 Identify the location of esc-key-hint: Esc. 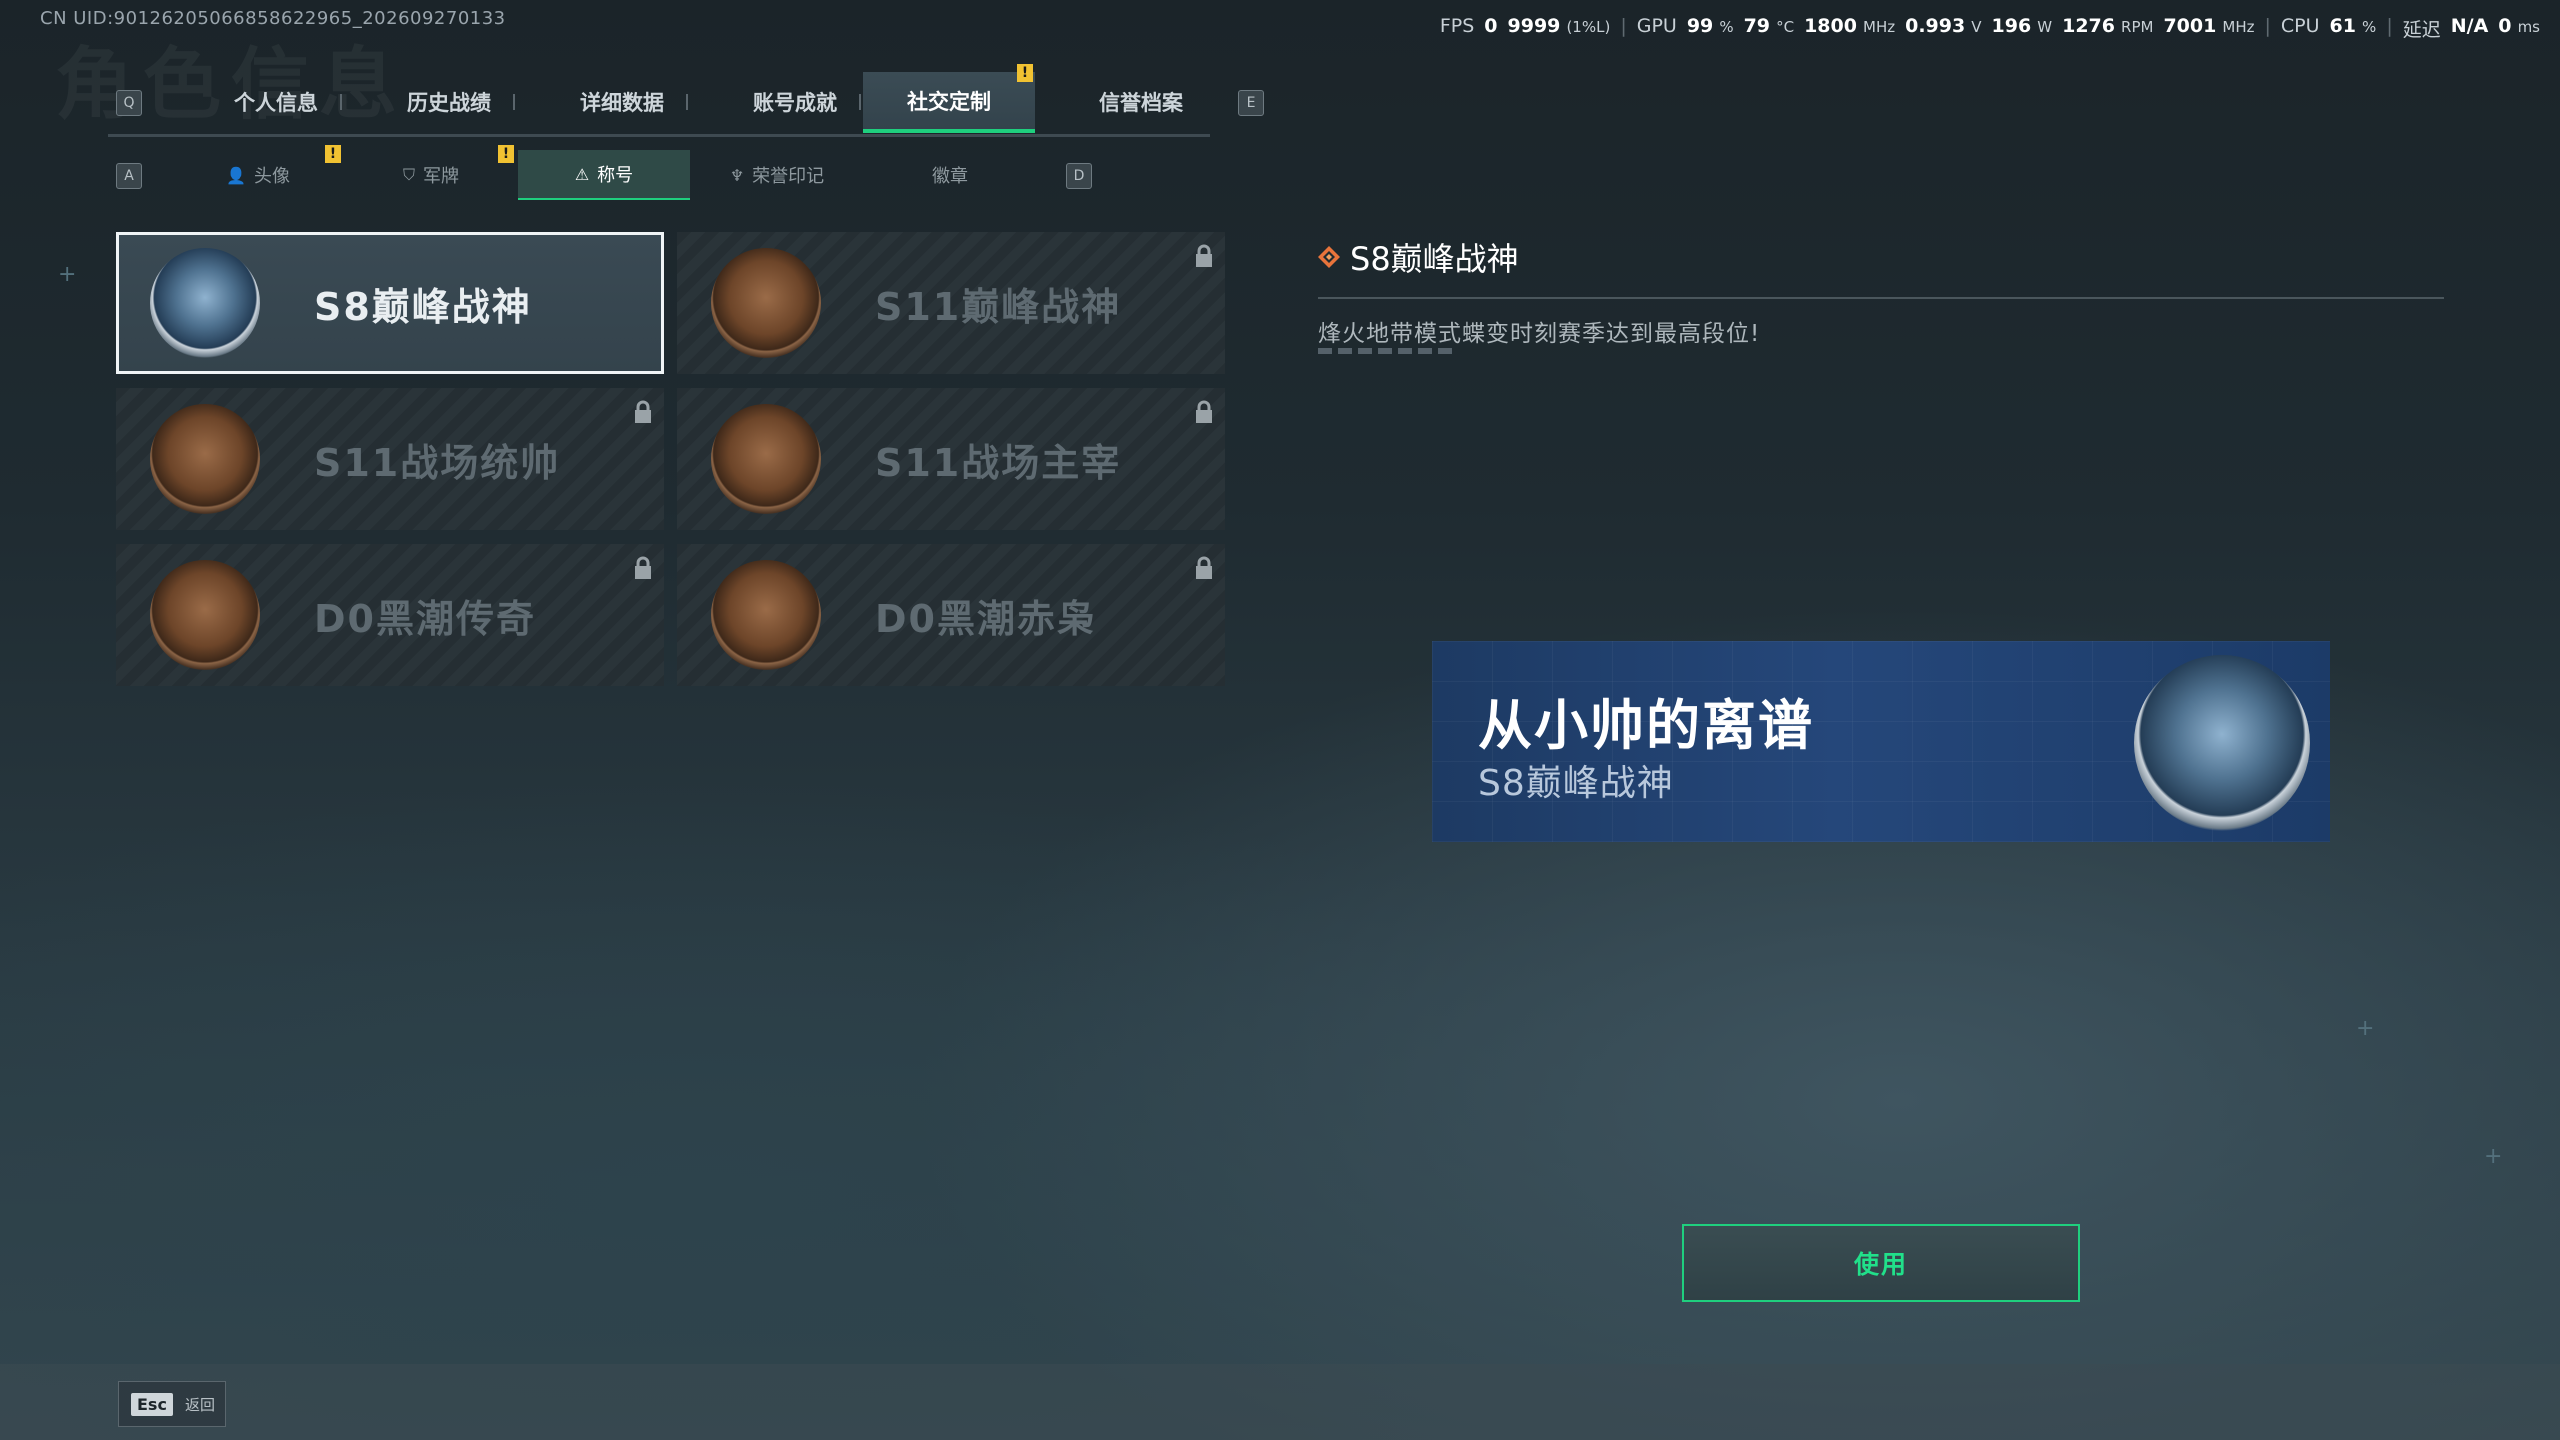
(152, 1404).